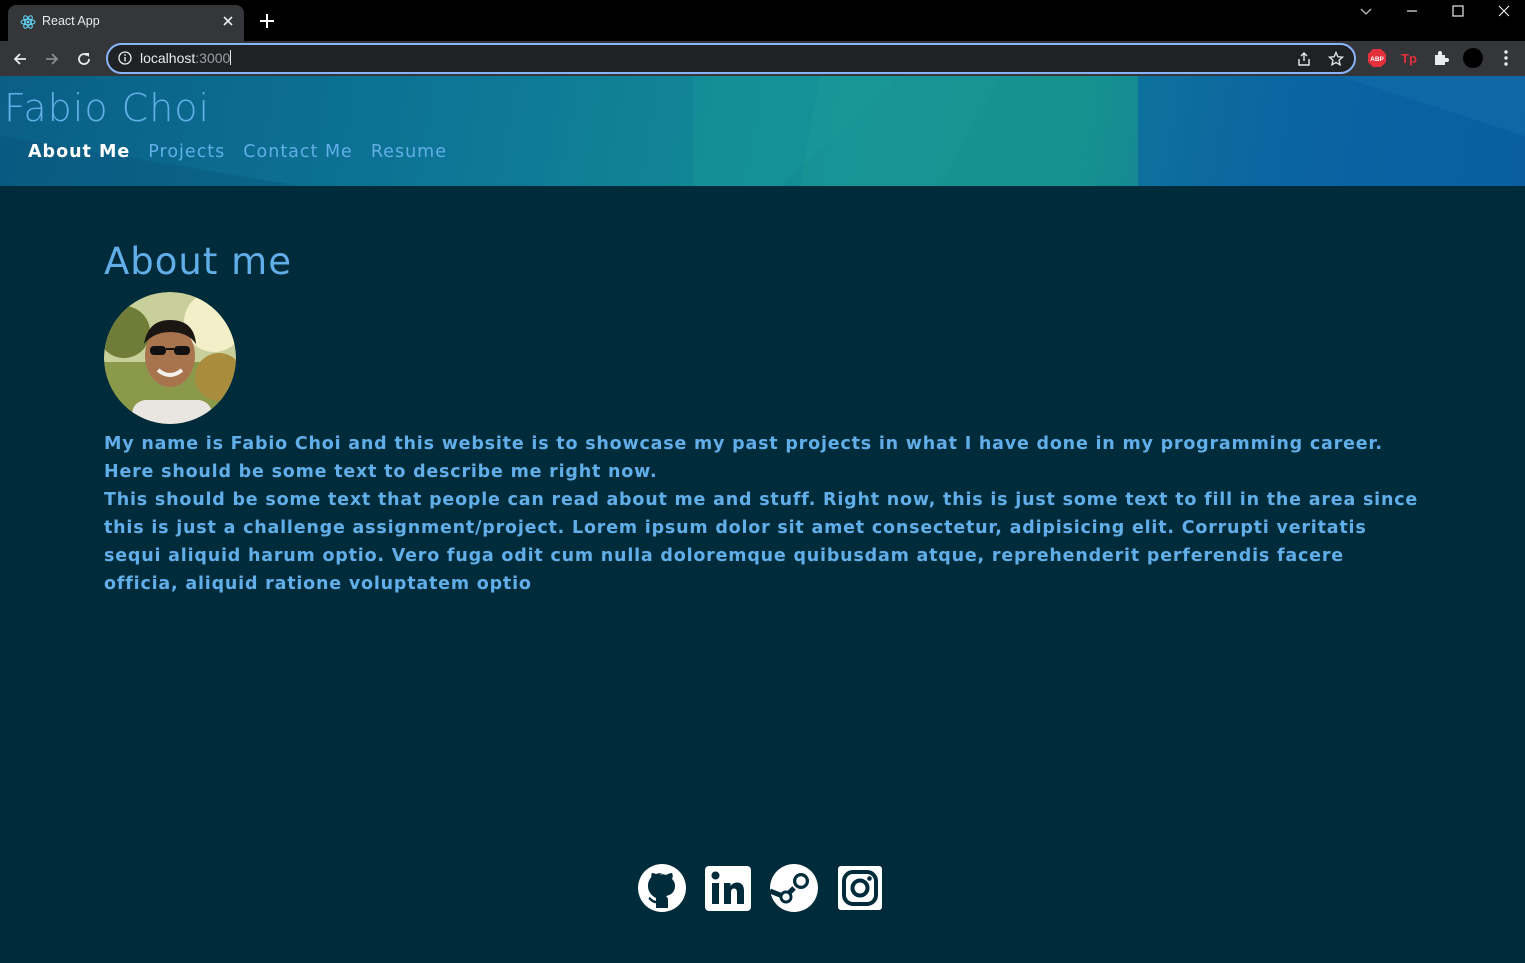  I want to click on share-icon, so click(1304, 59).